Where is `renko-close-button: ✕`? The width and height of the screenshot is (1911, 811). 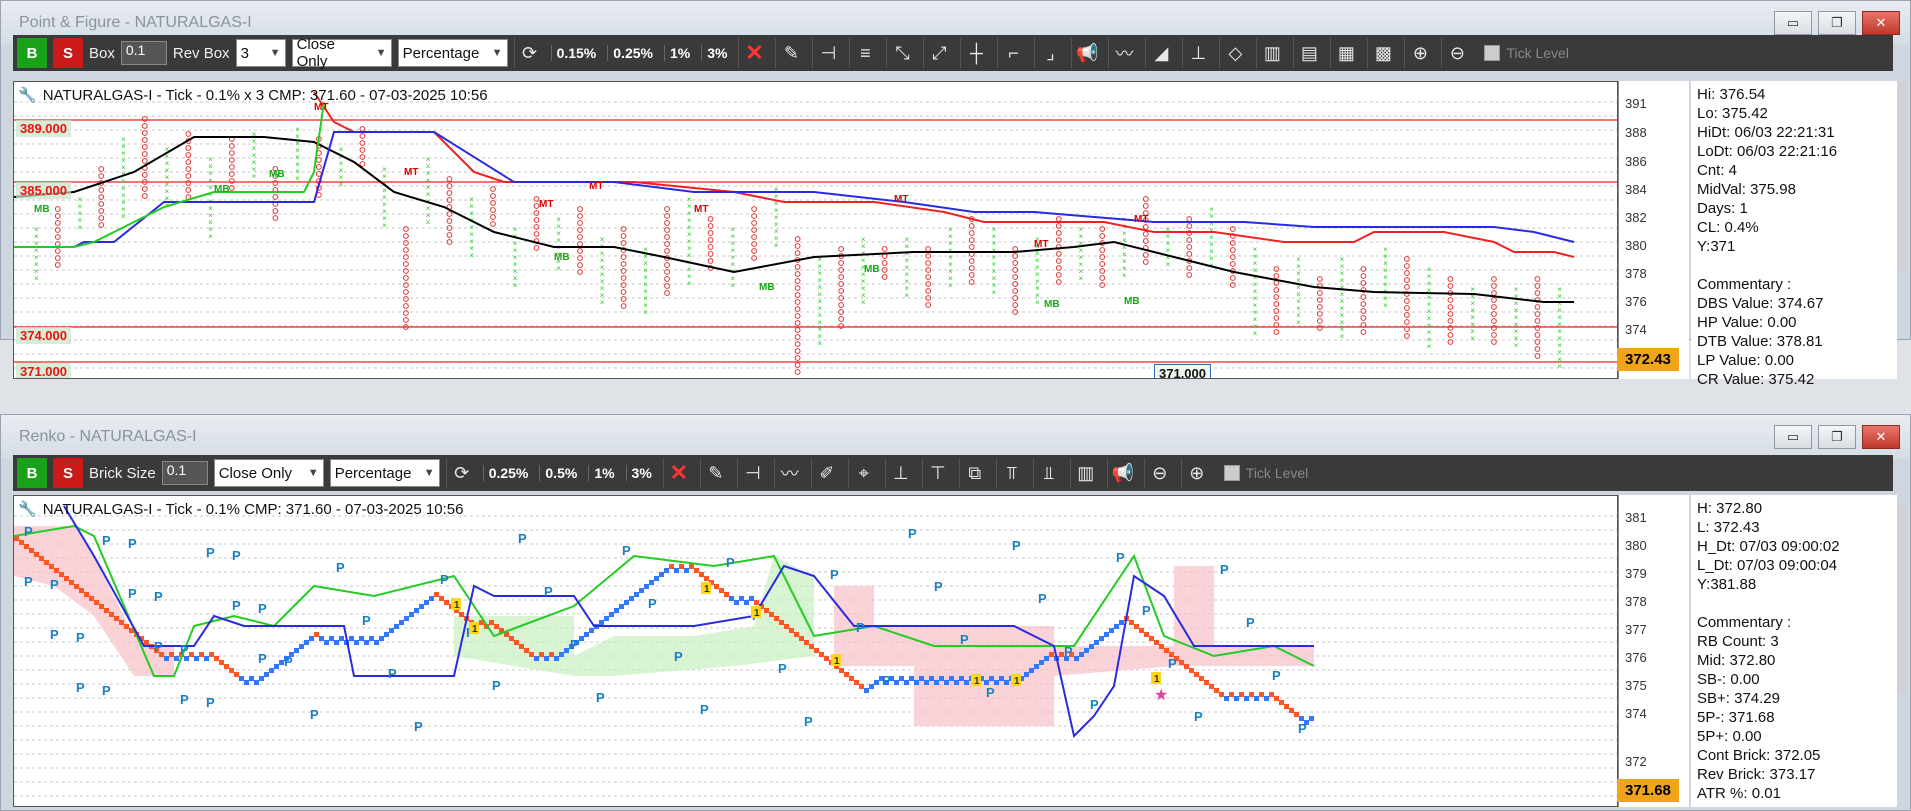 renko-close-button: ✕ is located at coordinates (1881, 437).